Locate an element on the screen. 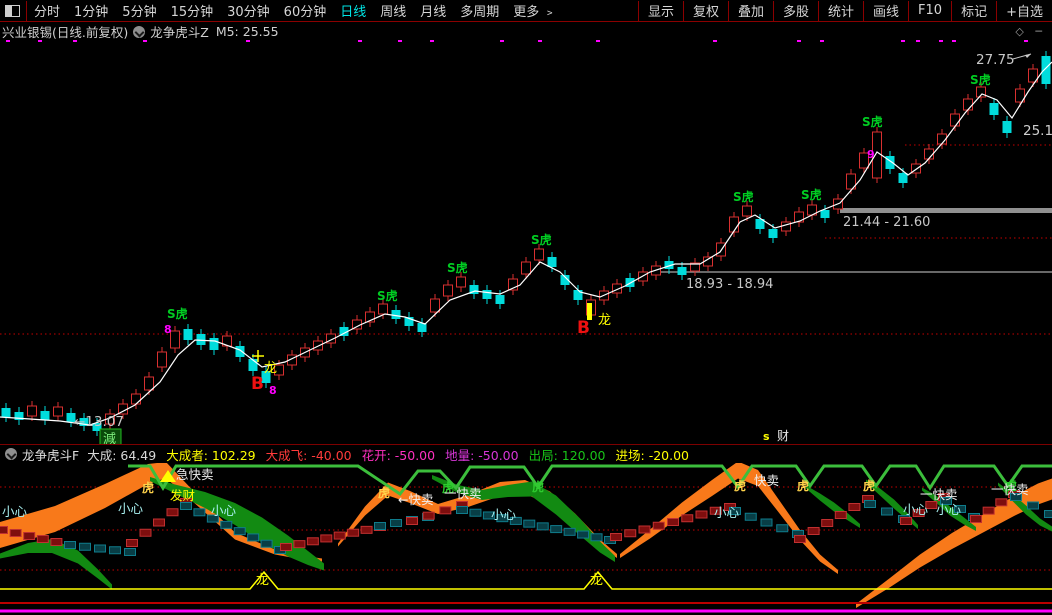 This screenshot has height=615, width=1052. period-tab-1分钟: 1分钟 is located at coordinates (91, 10).